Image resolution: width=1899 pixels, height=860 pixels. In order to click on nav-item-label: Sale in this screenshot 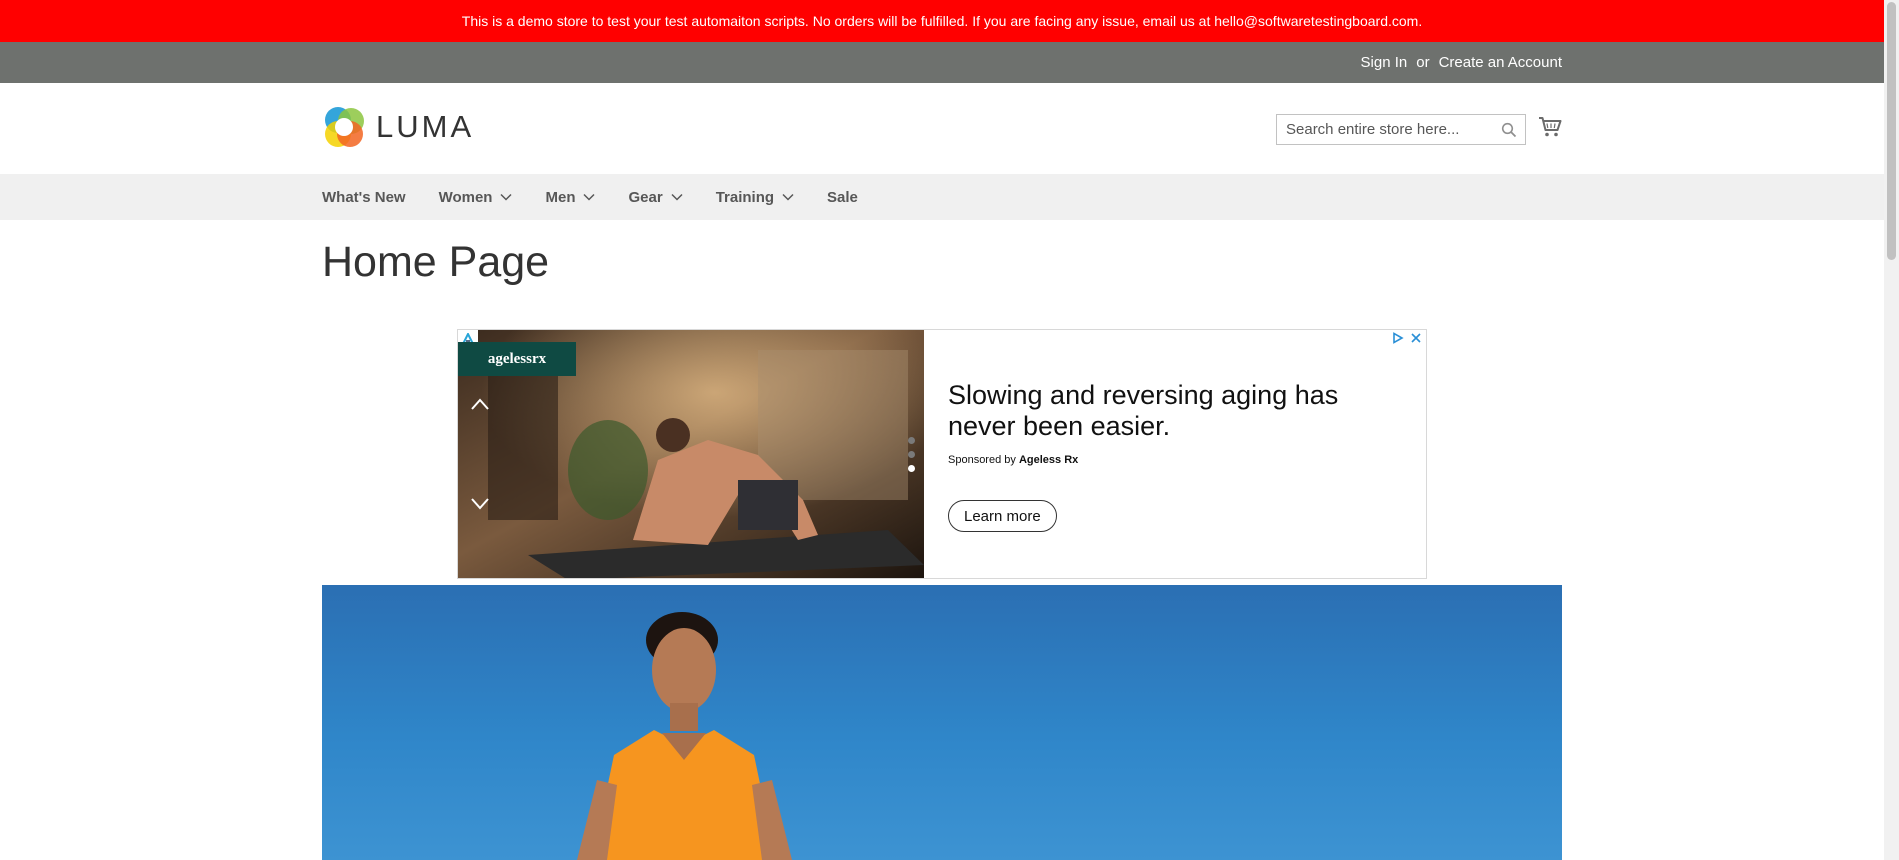, I will do `click(842, 197)`.